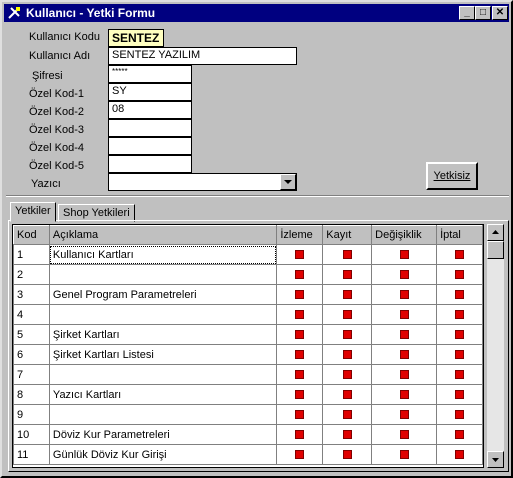  What do you see at coordinates (495, 459) in the screenshot?
I see `scroll-down-button` at bounding box center [495, 459].